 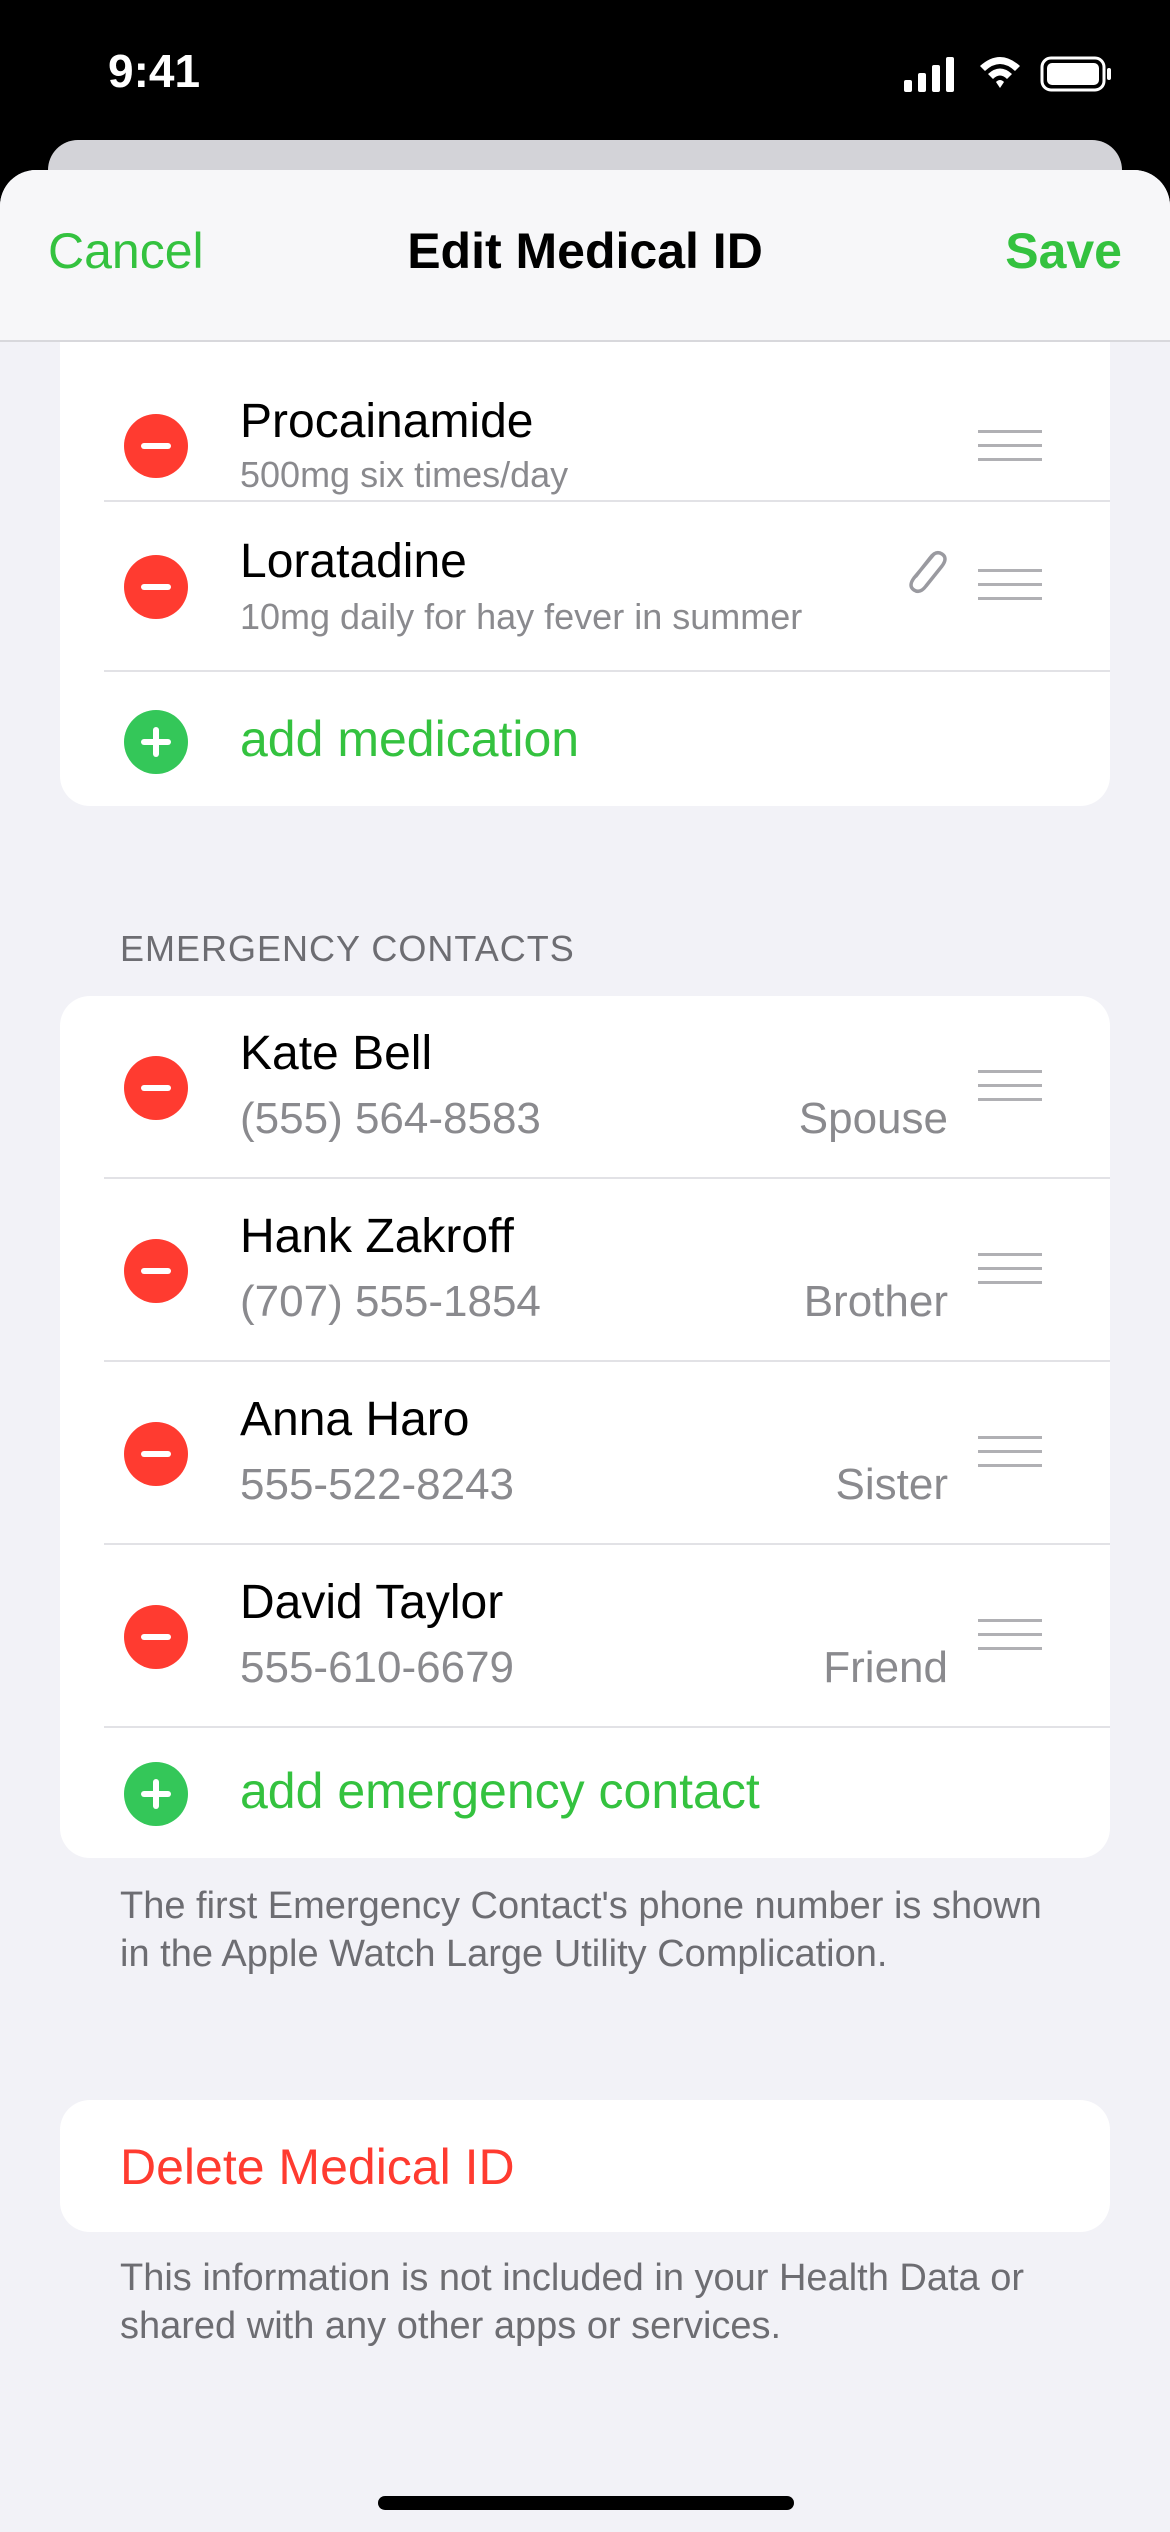 What do you see at coordinates (500, 1791) in the screenshot?
I see `add-emergency-contact-button: add emergency contact` at bounding box center [500, 1791].